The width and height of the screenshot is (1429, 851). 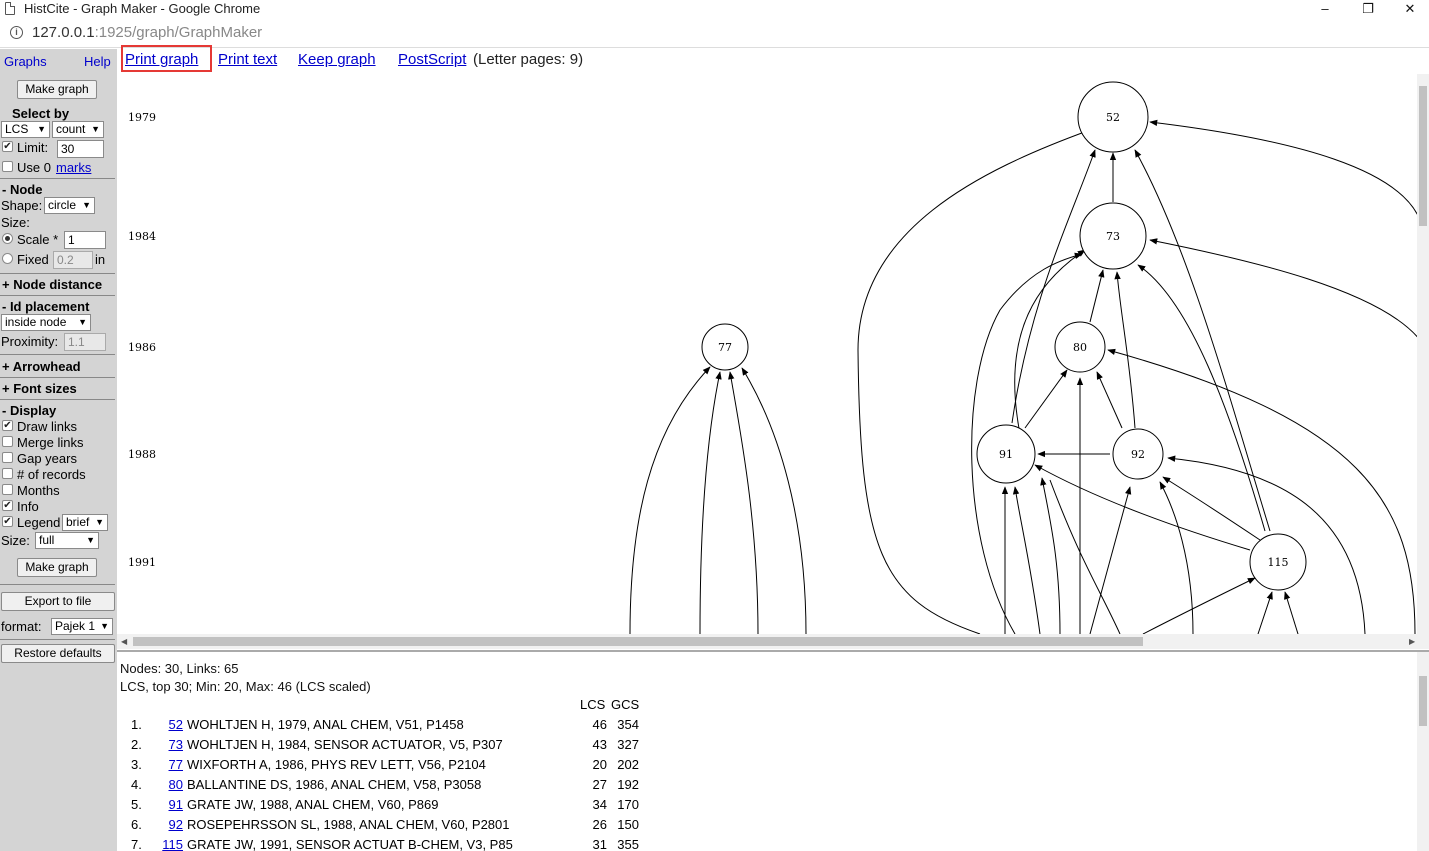 I want to click on restore-defaults-button: Restore defaults, so click(x=58, y=653).